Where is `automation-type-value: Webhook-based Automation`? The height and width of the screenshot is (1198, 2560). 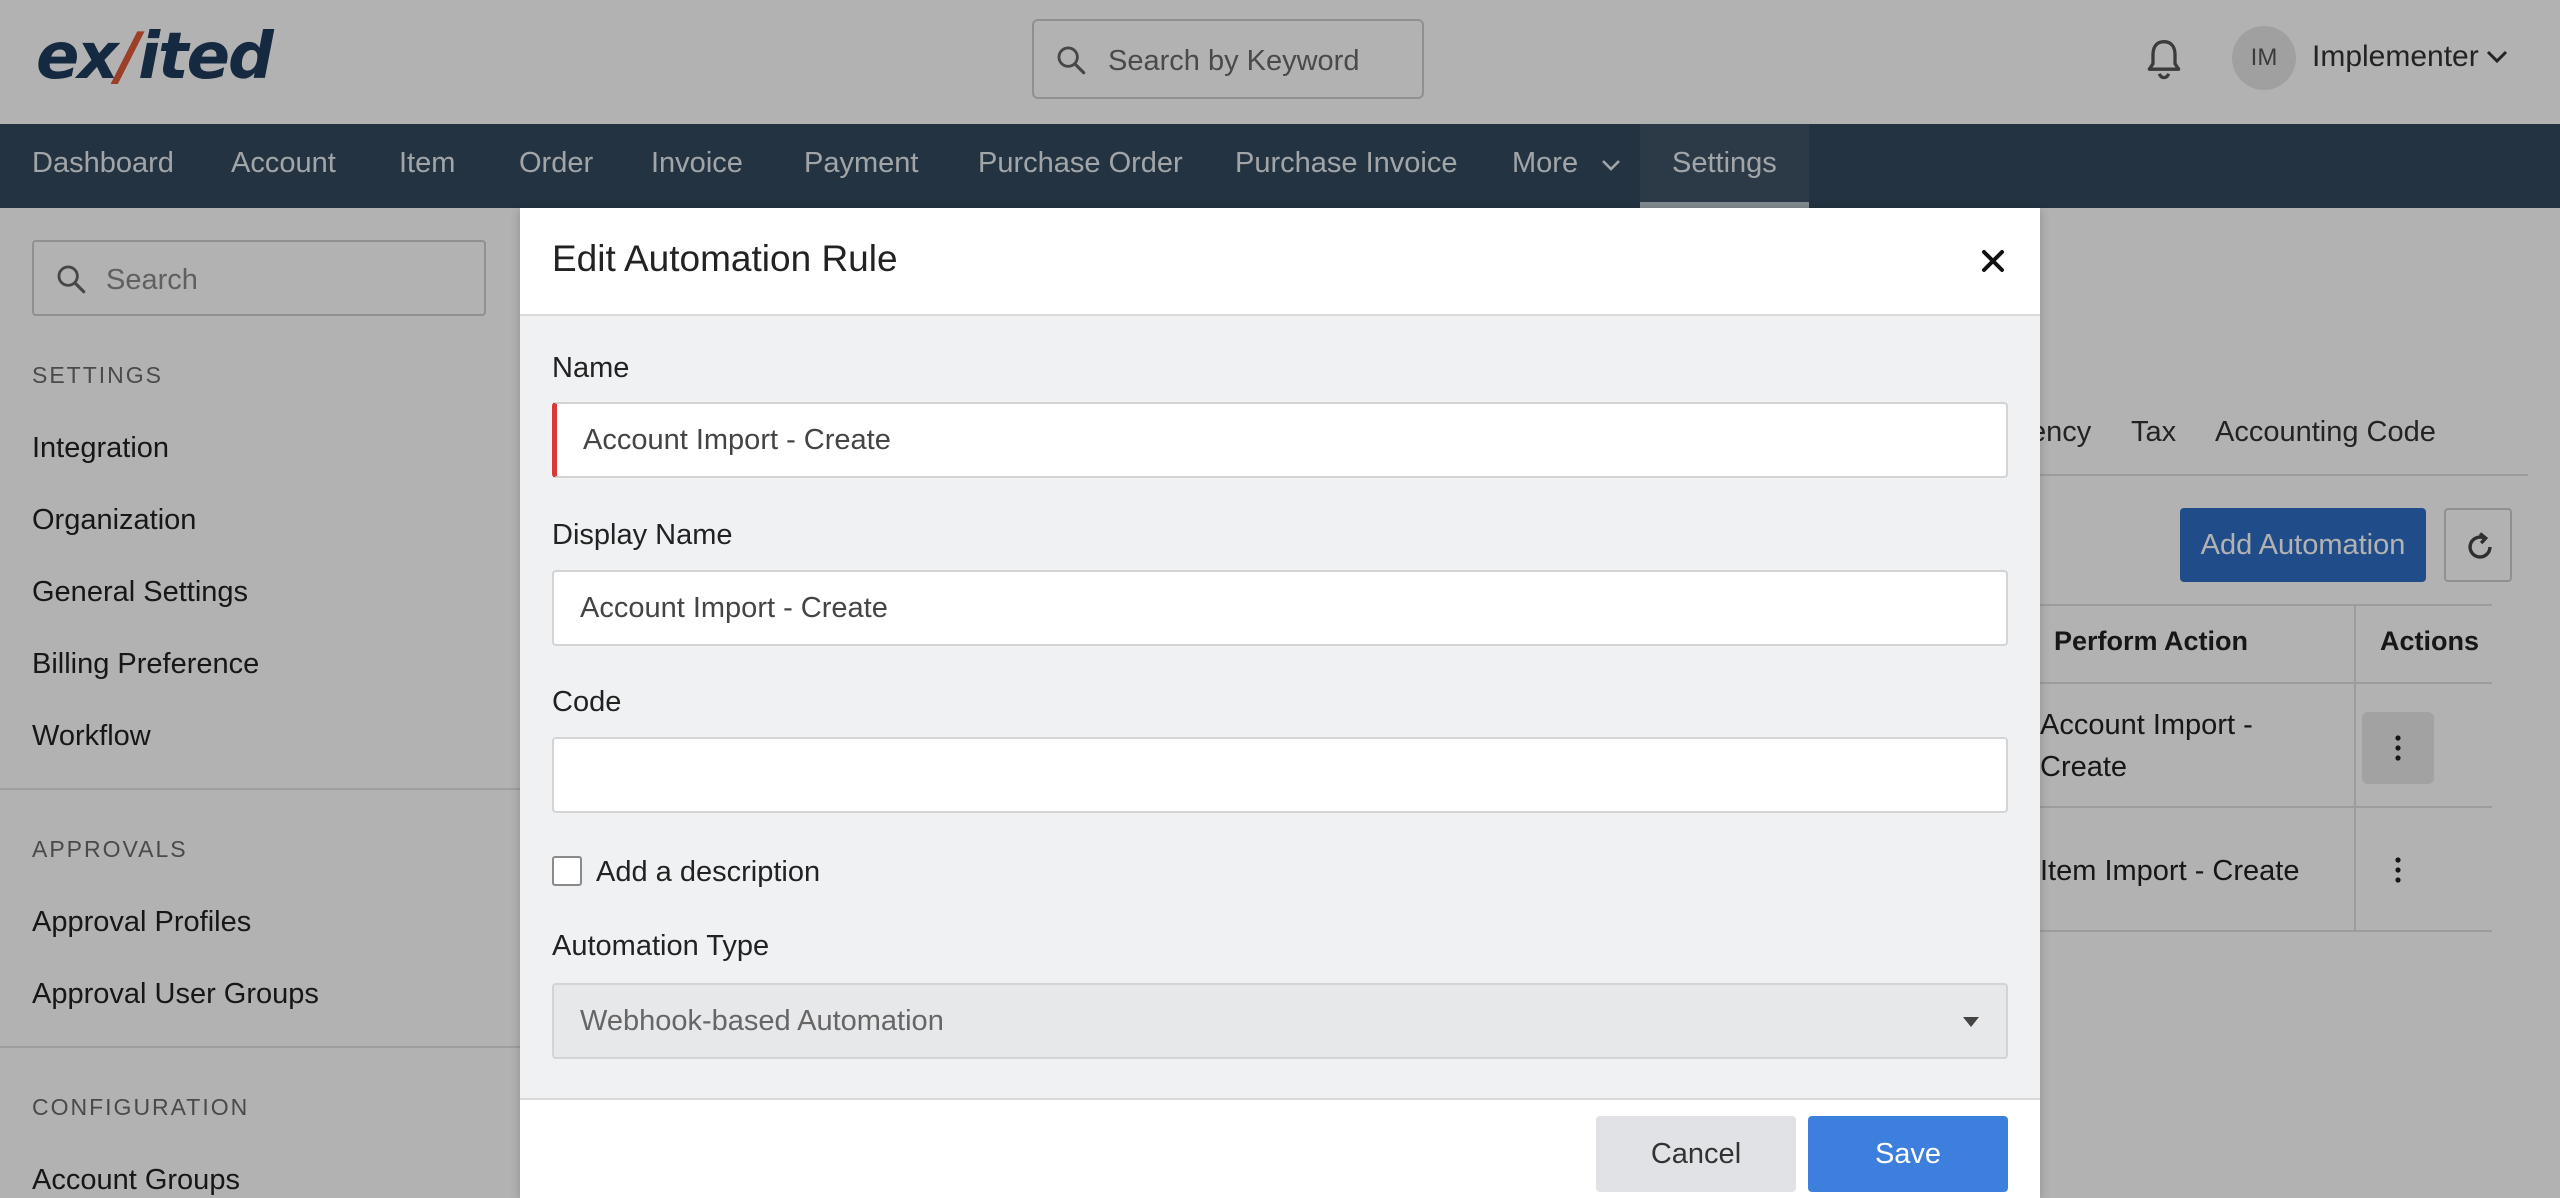 automation-type-value: Webhook-based Automation is located at coordinates (762, 1021).